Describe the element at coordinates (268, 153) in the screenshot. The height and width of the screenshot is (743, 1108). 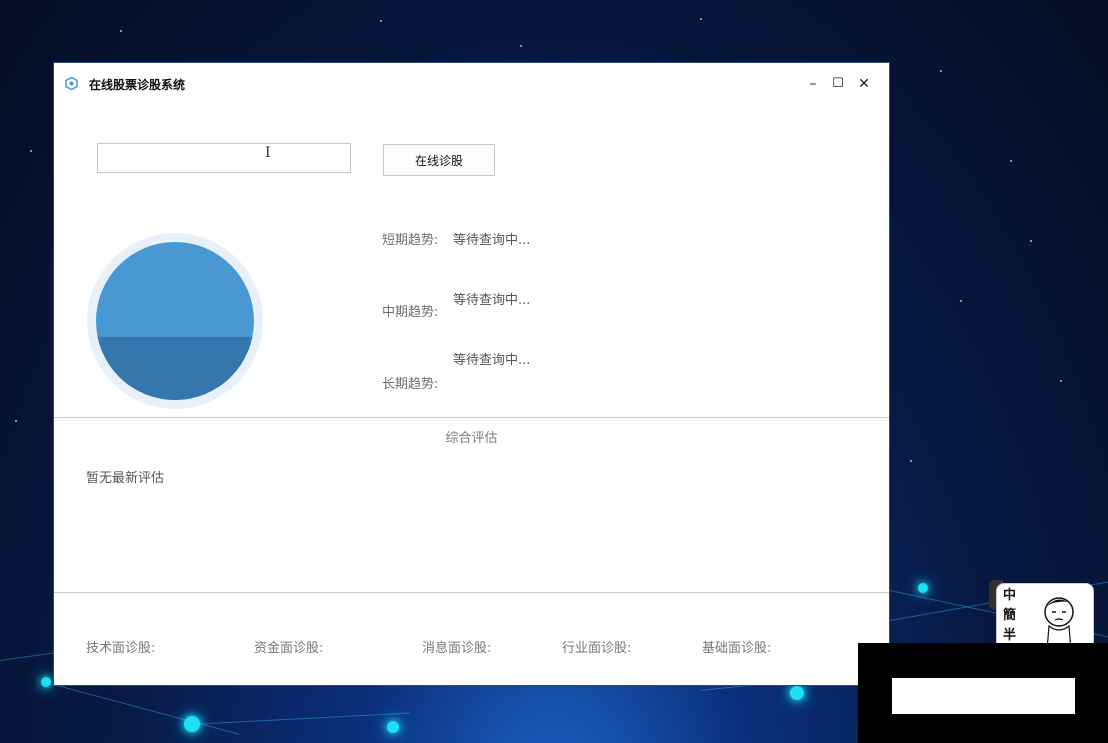
I see `text-cursor-icon: I` at that location.